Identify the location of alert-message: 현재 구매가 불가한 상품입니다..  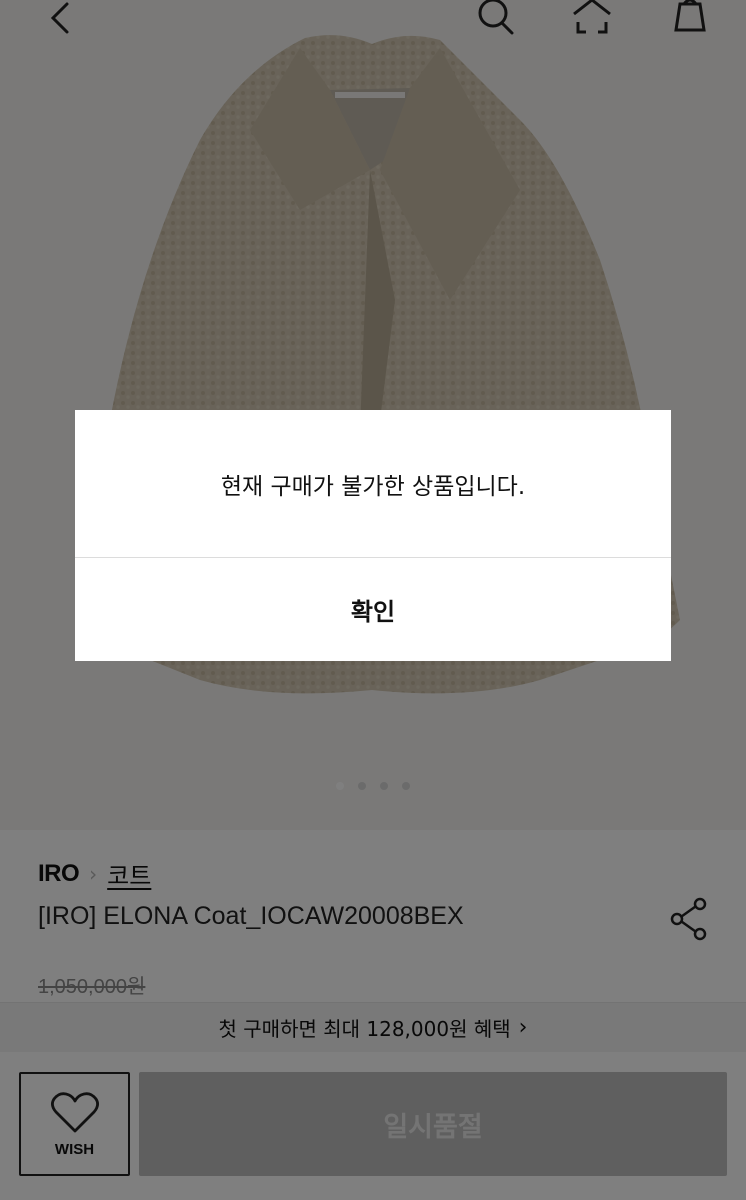
(373, 486).